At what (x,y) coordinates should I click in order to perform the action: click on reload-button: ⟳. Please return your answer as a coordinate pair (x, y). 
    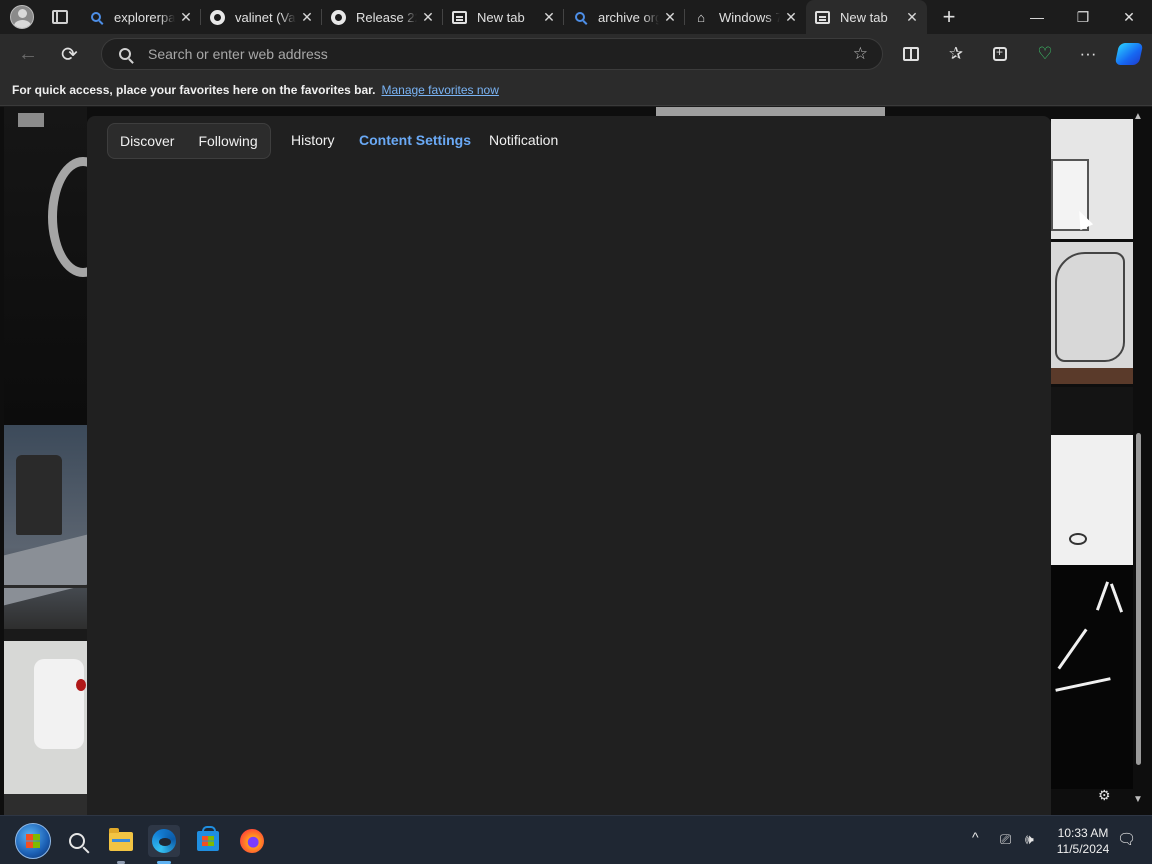
    Looking at the image, I should click on (69, 54).